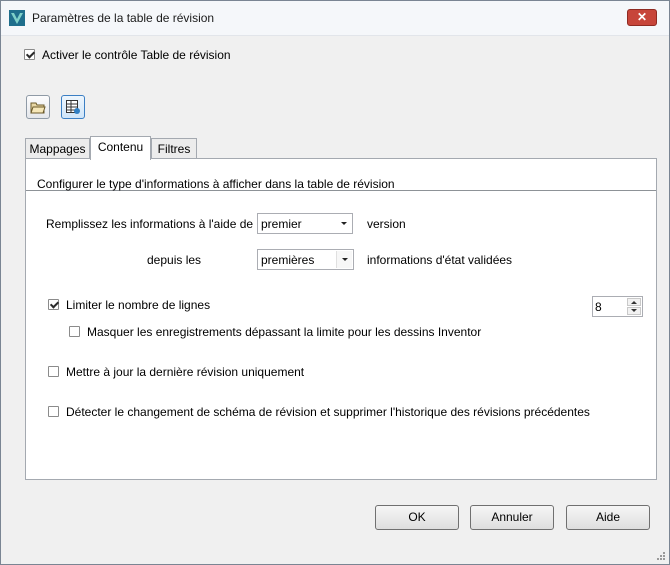 The image size is (670, 565). What do you see at coordinates (288, 260) in the screenshot?
I see `state-select-value: premières` at bounding box center [288, 260].